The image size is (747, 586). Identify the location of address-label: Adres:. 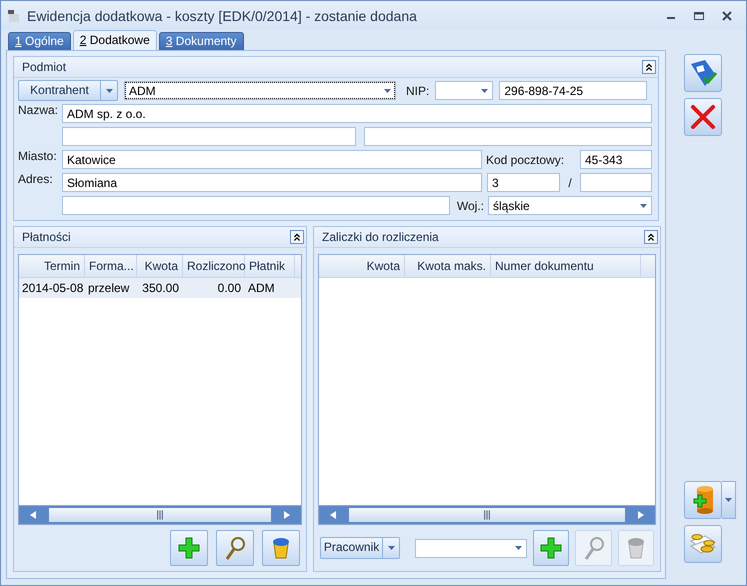
(36, 179).